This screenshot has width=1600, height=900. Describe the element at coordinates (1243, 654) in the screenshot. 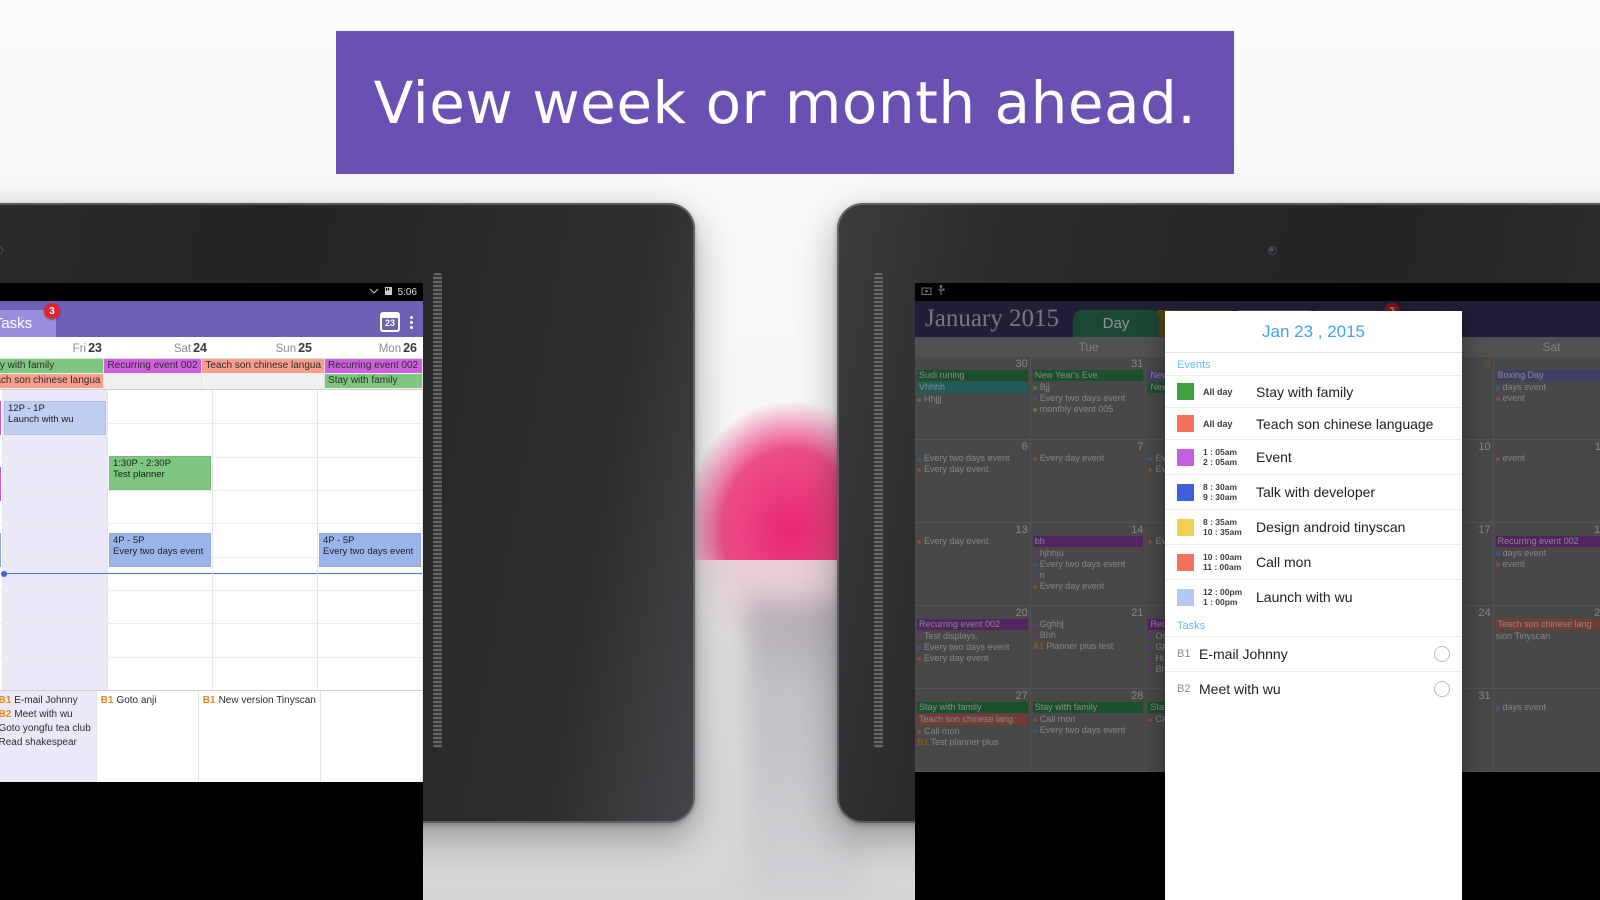

I see `task-title: E-mail Johnny` at that location.